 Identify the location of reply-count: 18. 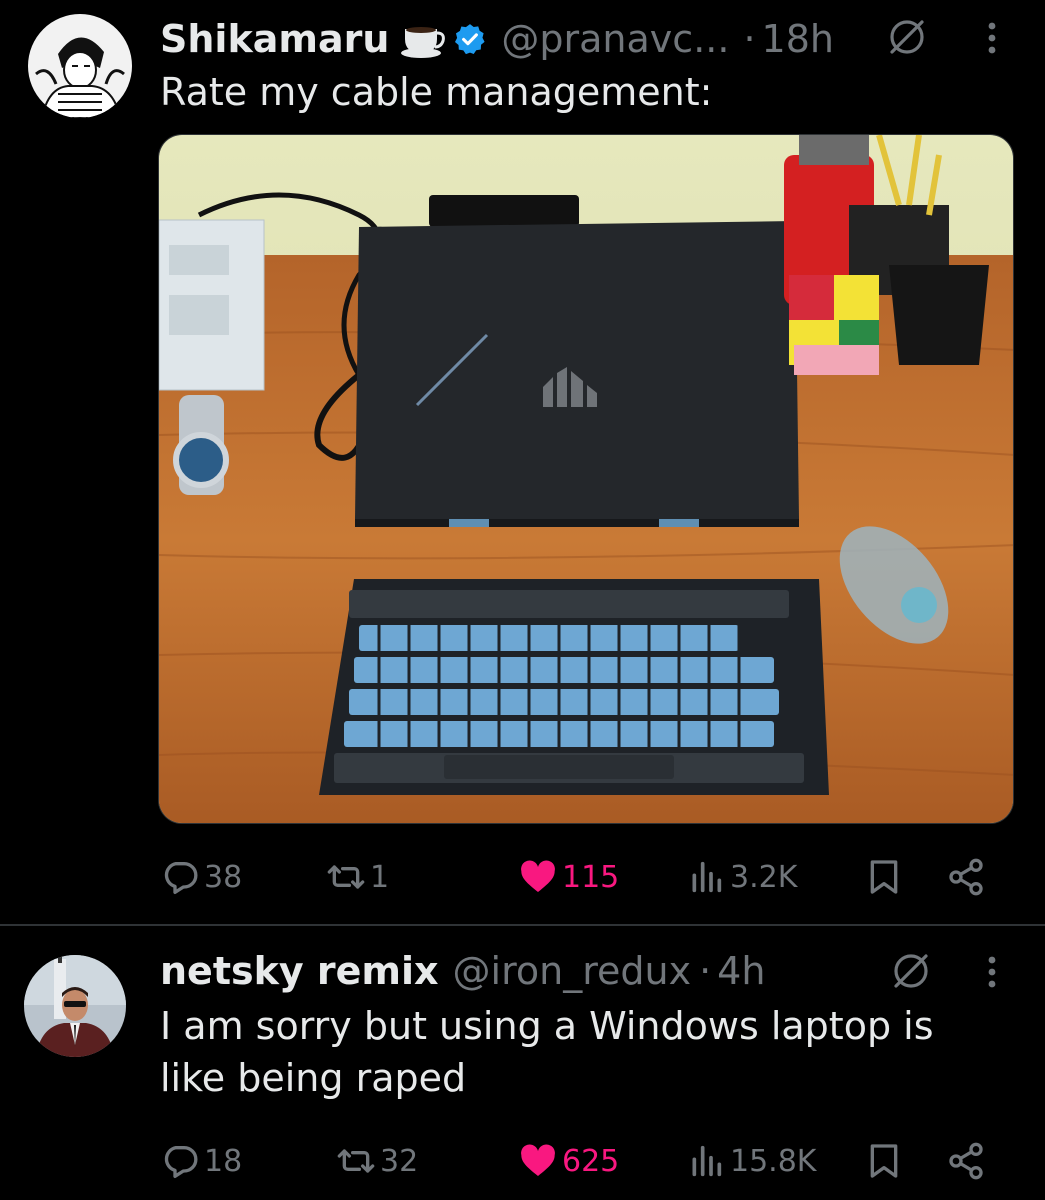
(223, 1161).